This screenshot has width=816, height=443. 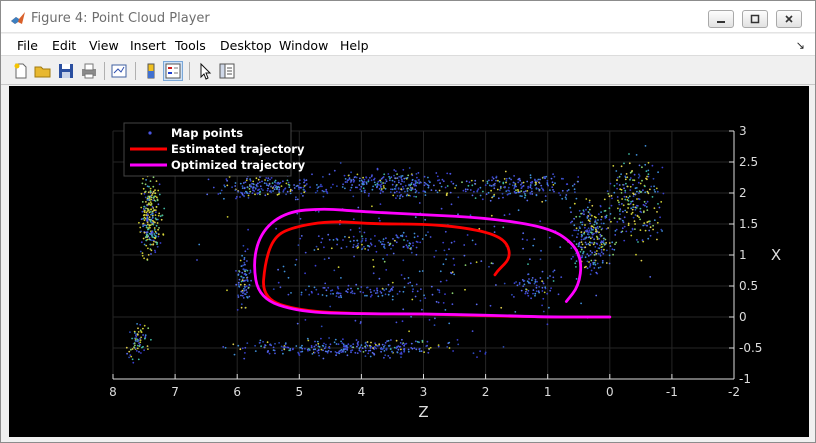 What do you see at coordinates (148, 45) in the screenshot?
I see `menu-insert: Insert` at bounding box center [148, 45].